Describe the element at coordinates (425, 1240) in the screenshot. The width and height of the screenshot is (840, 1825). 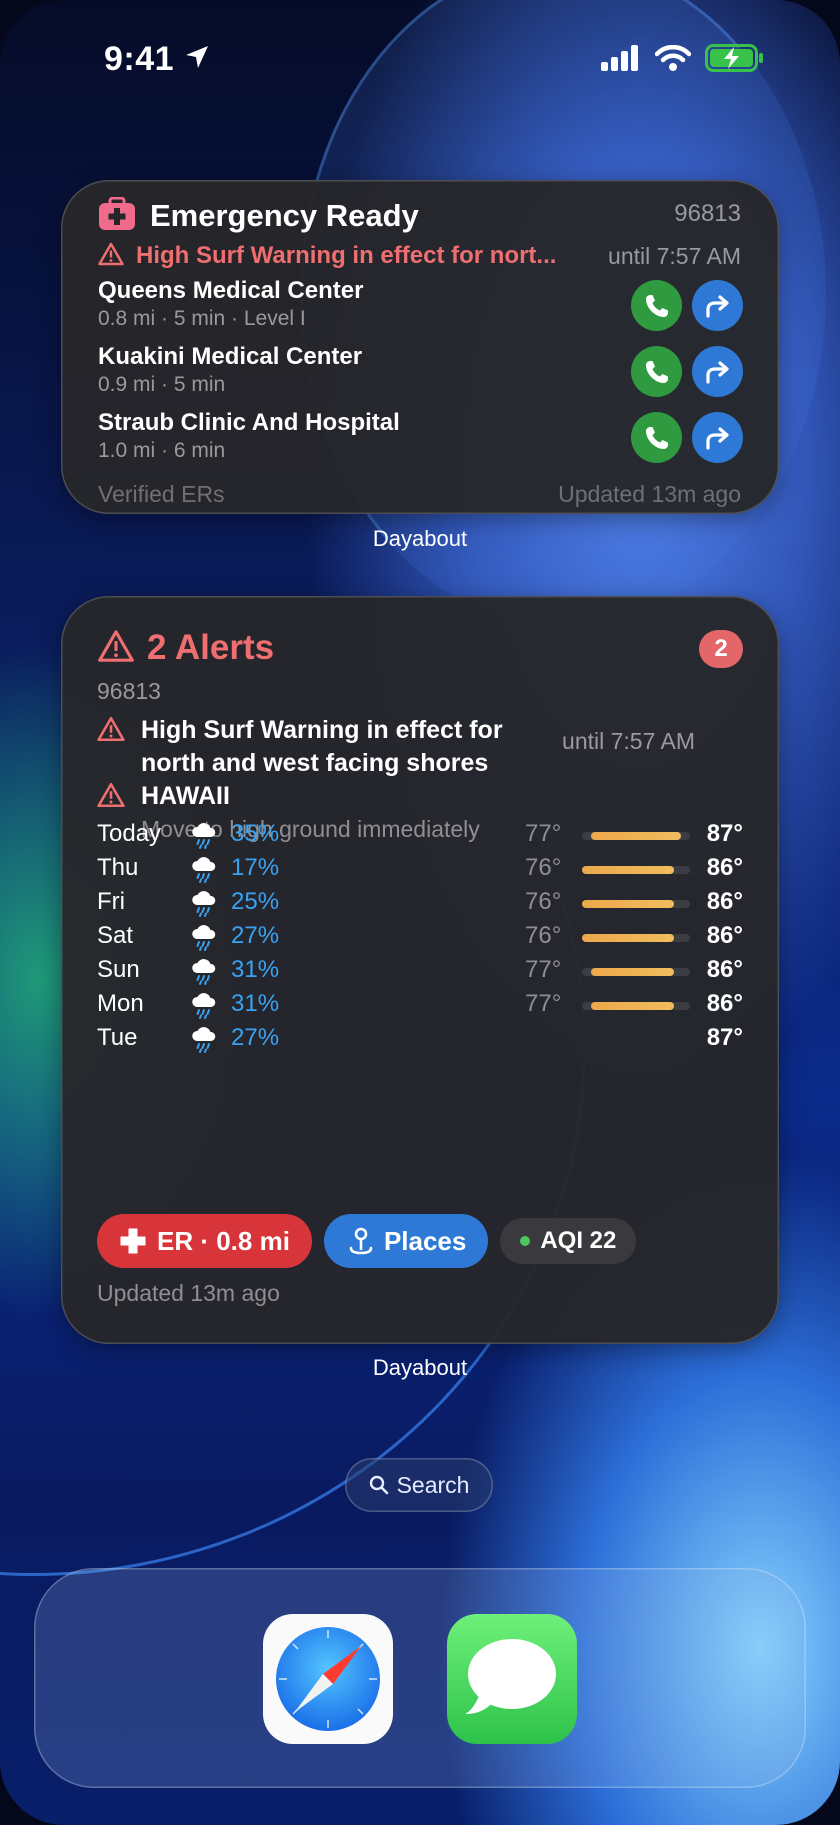
I see `places-chip-label: Places` at that location.